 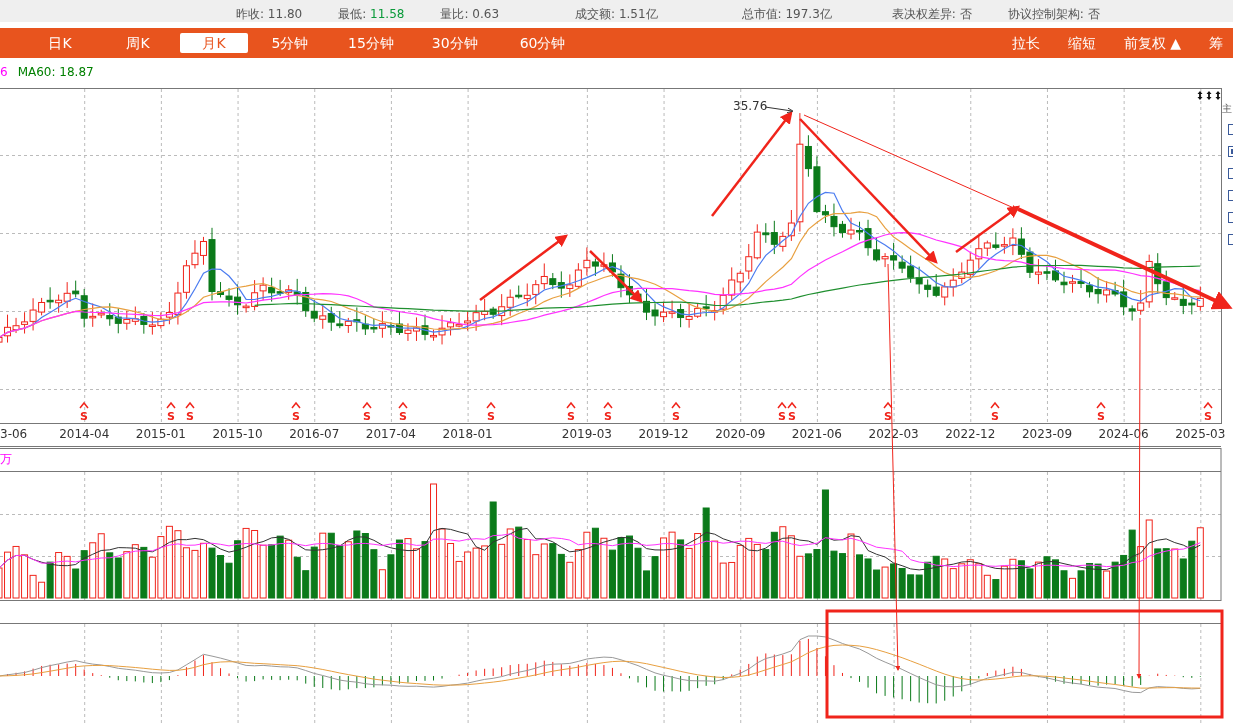 I want to click on period-tab: 30分钟, so click(x=454, y=43).